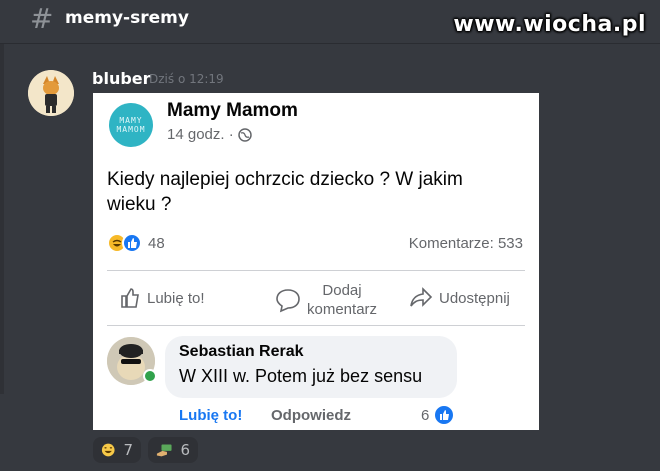  Describe the element at coordinates (342, 309) in the screenshot. I see `comment-label-line-2: komentarz` at that location.